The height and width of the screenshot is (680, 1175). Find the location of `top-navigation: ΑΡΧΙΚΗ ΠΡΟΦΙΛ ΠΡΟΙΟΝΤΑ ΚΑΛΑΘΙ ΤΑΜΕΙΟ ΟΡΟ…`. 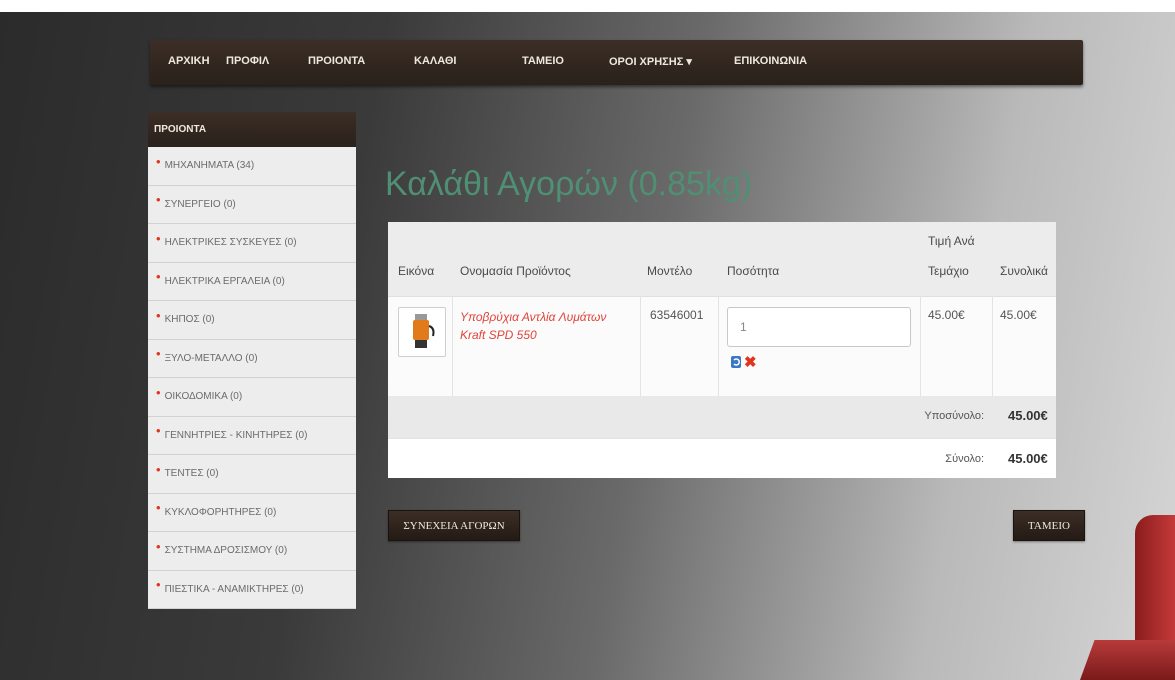

top-navigation: ΑΡΧΙΚΗ ΠΡΟΦΙΛ ΠΡΟΙΟΝΤΑ ΚΑΛΑΘΙ ΤΑΜΕΙΟ ΟΡΟ… is located at coordinates (616, 62).